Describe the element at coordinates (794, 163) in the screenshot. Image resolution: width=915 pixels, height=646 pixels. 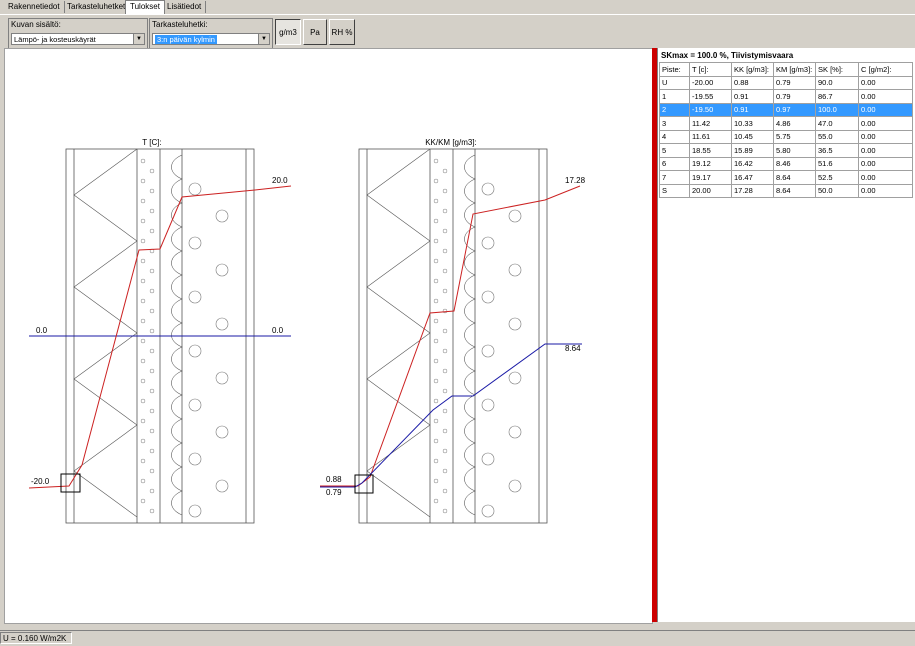
I see `table-cell: 8.46` at that location.